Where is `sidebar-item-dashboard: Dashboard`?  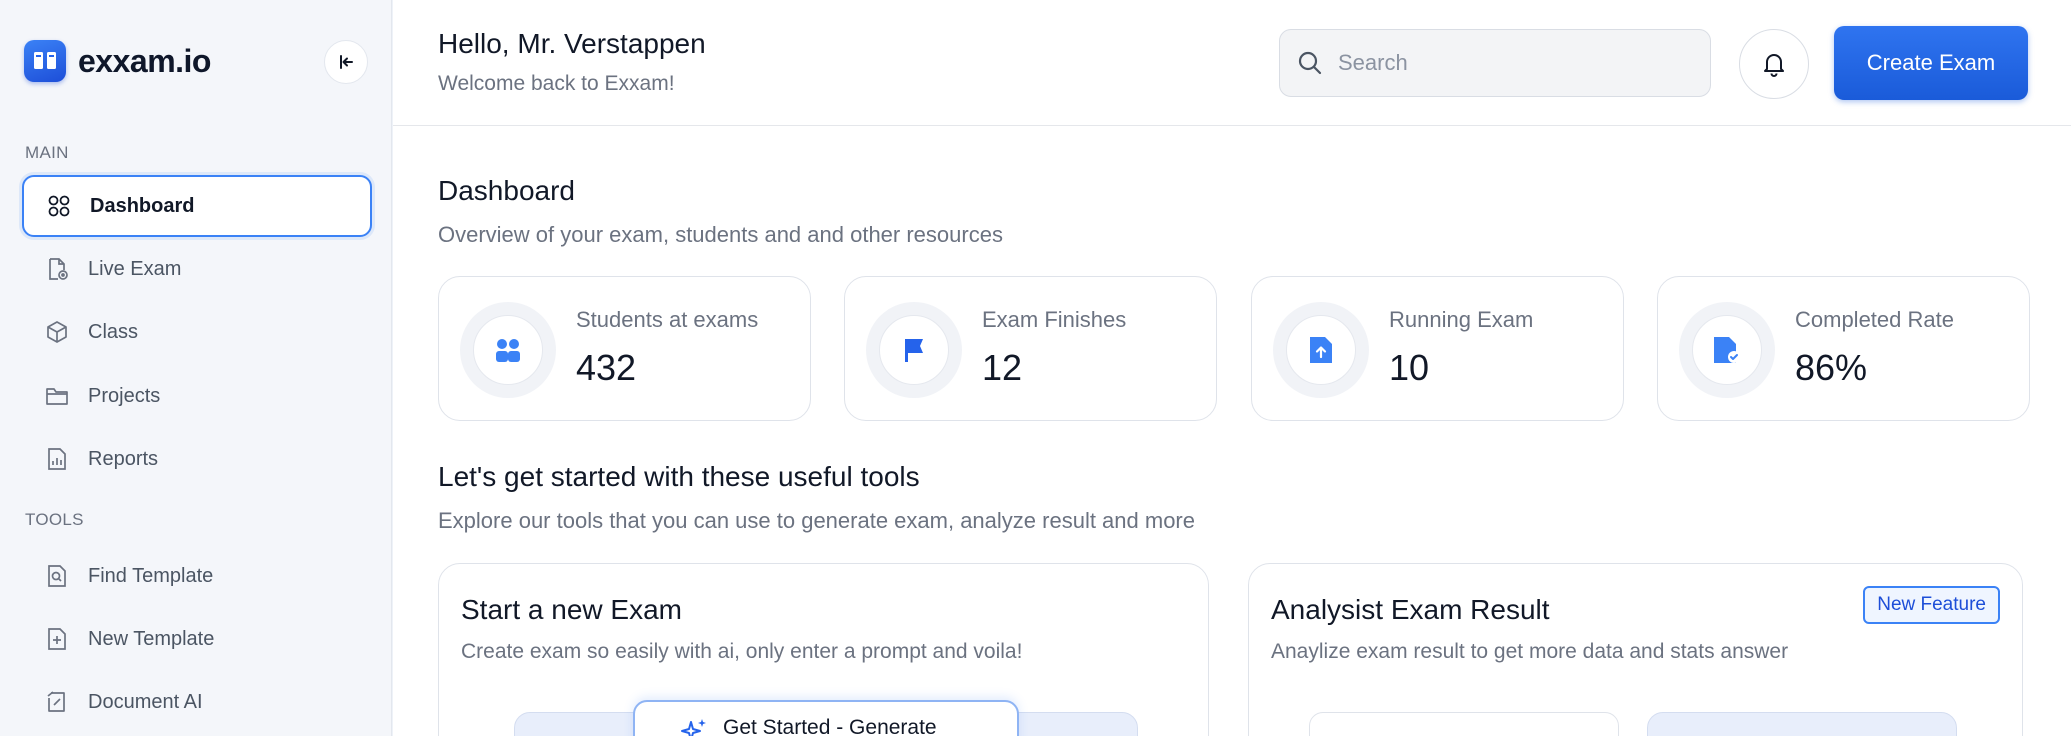 sidebar-item-dashboard: Dashboard is located at coordinates (197, 206).